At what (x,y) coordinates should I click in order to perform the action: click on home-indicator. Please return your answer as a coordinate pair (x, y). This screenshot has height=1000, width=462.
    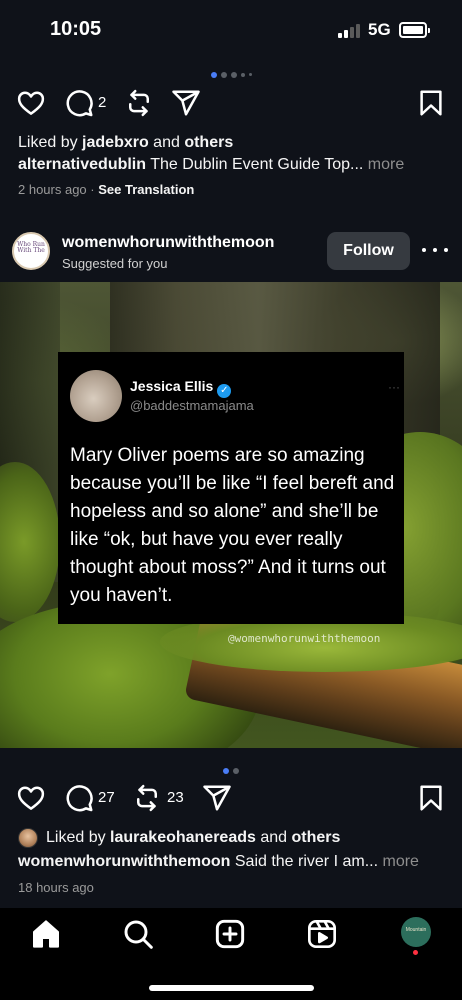
    Looking at the image, I should click on (231, 988).